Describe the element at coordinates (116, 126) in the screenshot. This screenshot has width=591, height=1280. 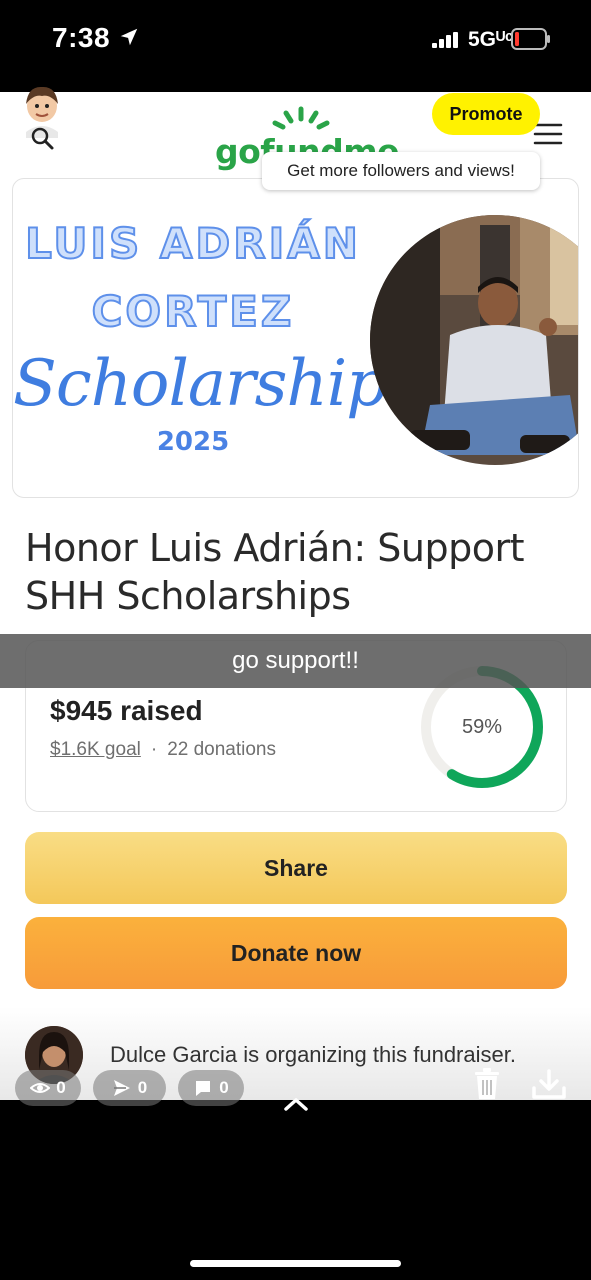
I see `posted-time: 15s ago` at that location.